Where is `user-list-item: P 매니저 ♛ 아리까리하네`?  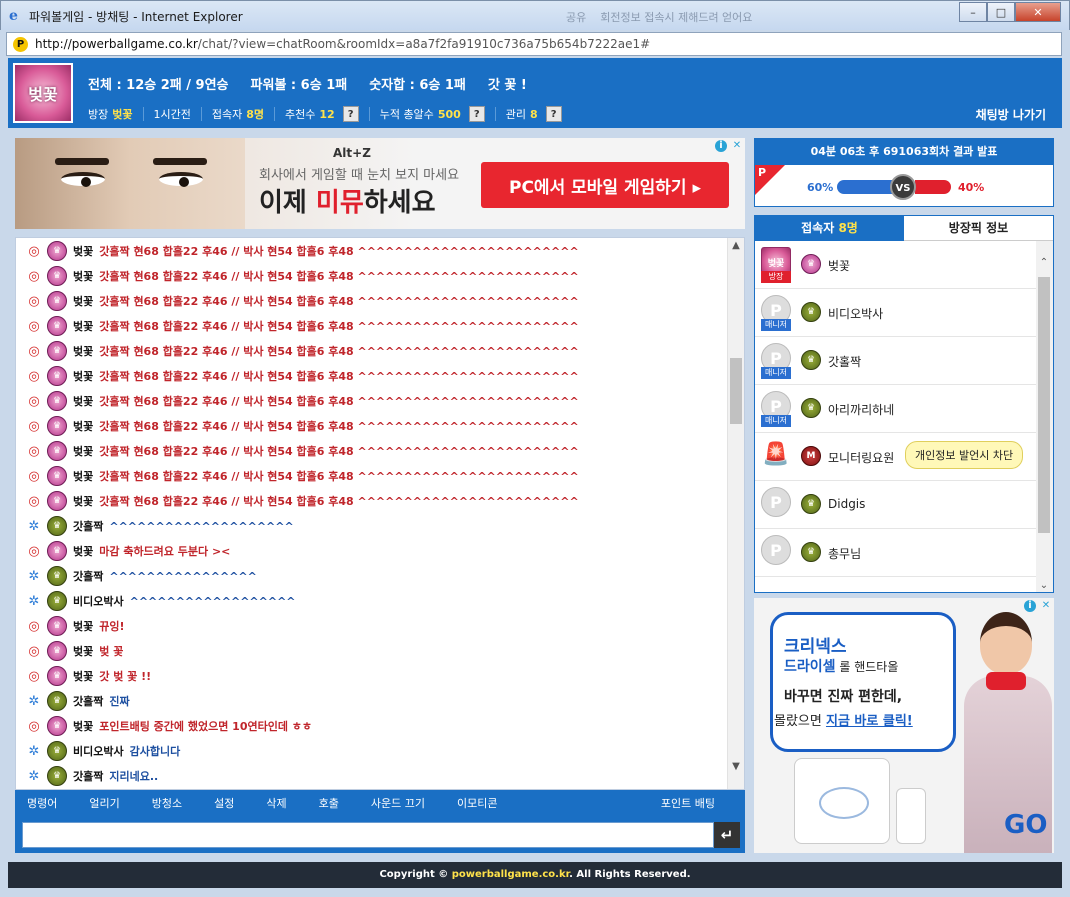
user-list-item: P 매니저 ♛ 아리까리하네 is located at coordinates (896, 409).